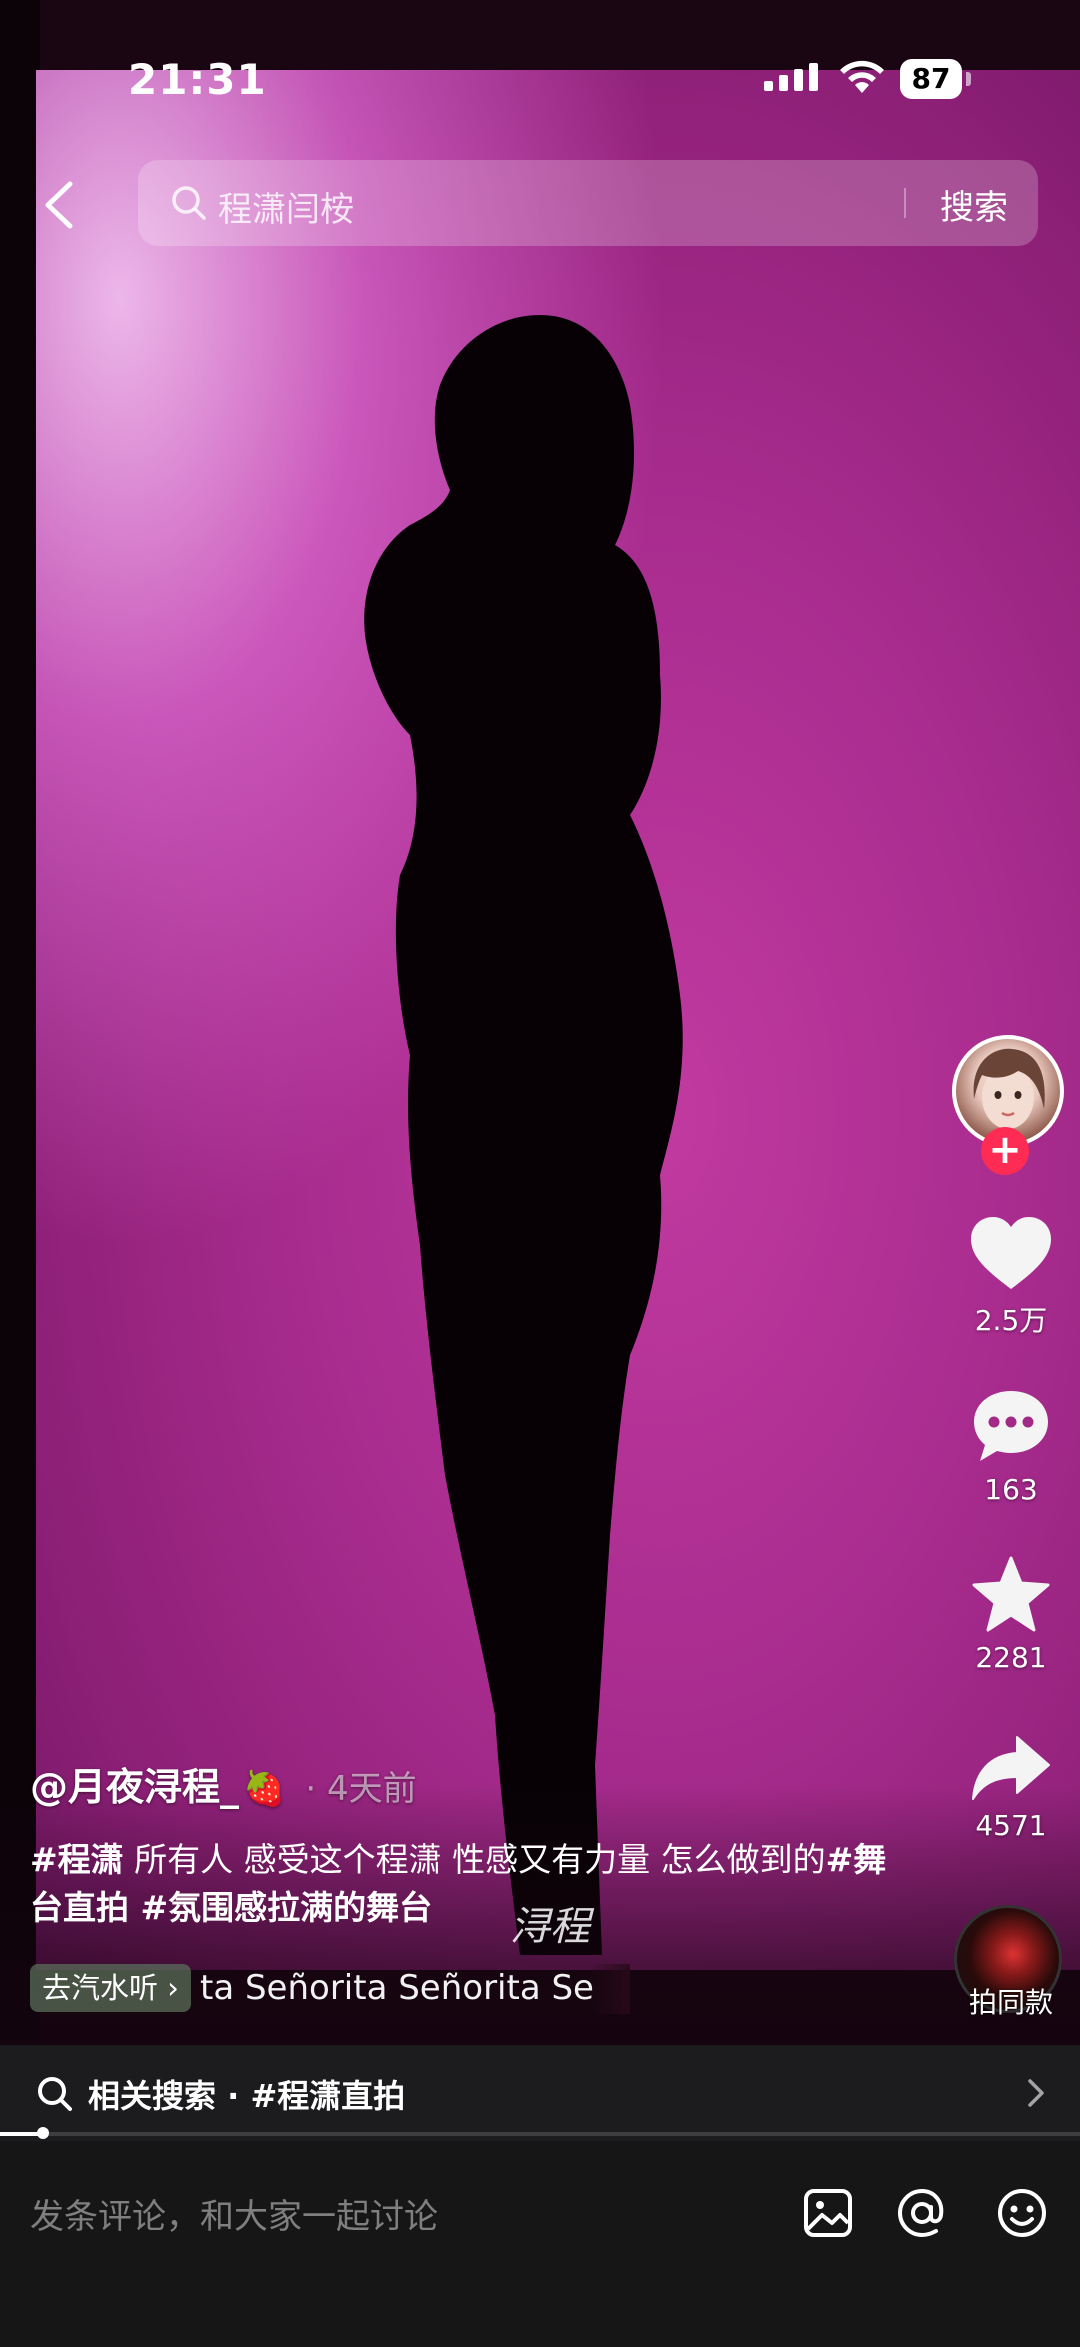 This screenshot has height=2347, width=1080. What do you see at coordinates (1036, 2093) in the screenshot?
I see `chevron-right-icon` at bounding box center [1036, 2093].